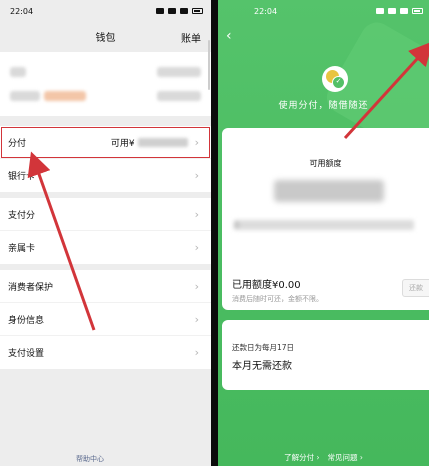 The width and height of the screenshot is (429, 466). What do you see at coordinates (105, 352) in the screenshot?
I see `menu-row-pay-settings: 支付设置 ›` at bounding box center [105, 352].